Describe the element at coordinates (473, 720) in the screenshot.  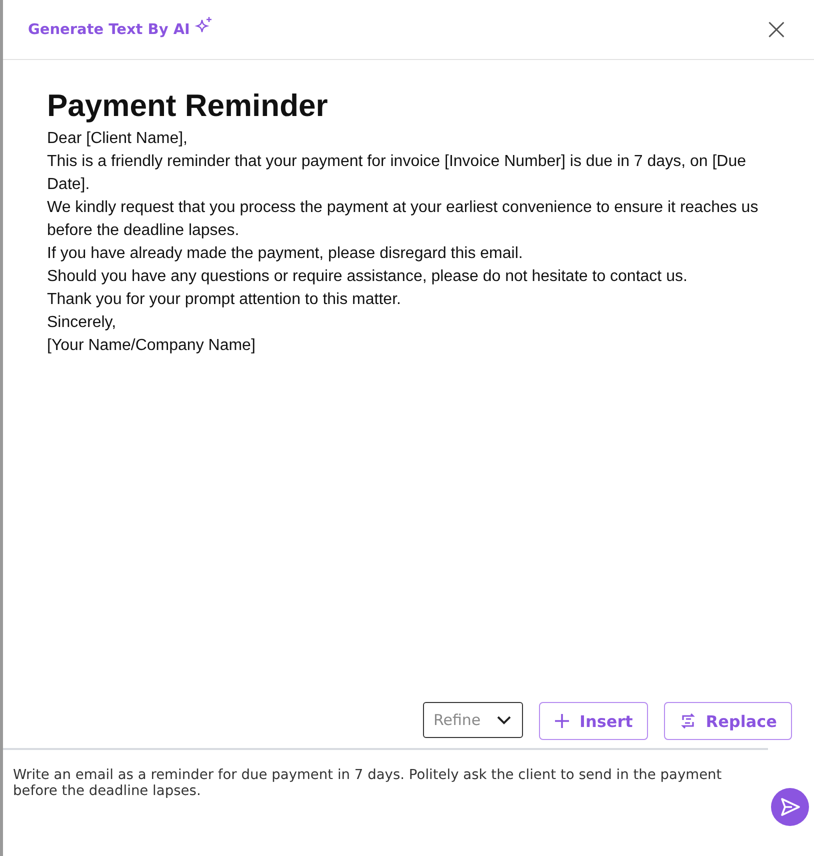
I see `refine-dropdown: Refine` at that location.